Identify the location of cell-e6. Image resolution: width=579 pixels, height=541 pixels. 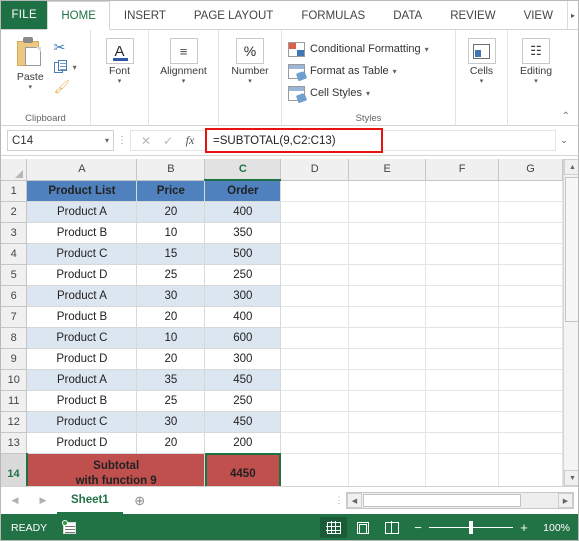
(387, 296).